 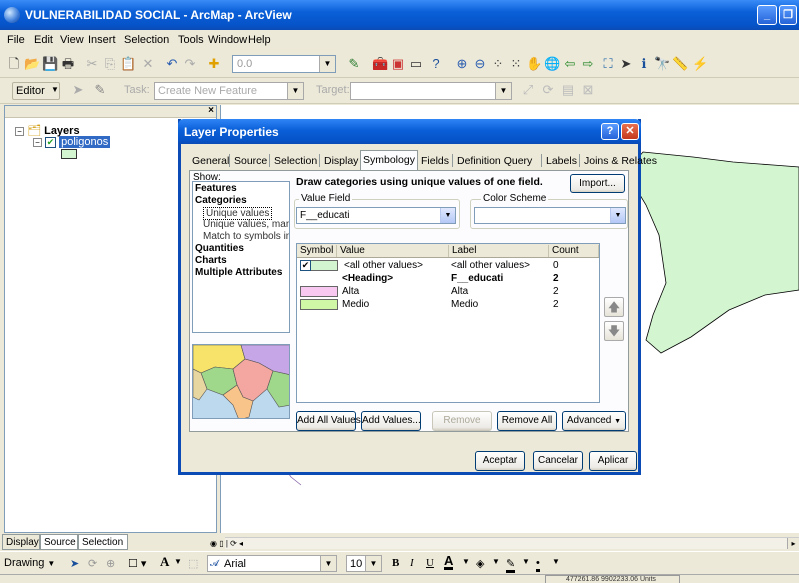 I want to click on line-color-icon: ✎, so click(x=511, y=565).